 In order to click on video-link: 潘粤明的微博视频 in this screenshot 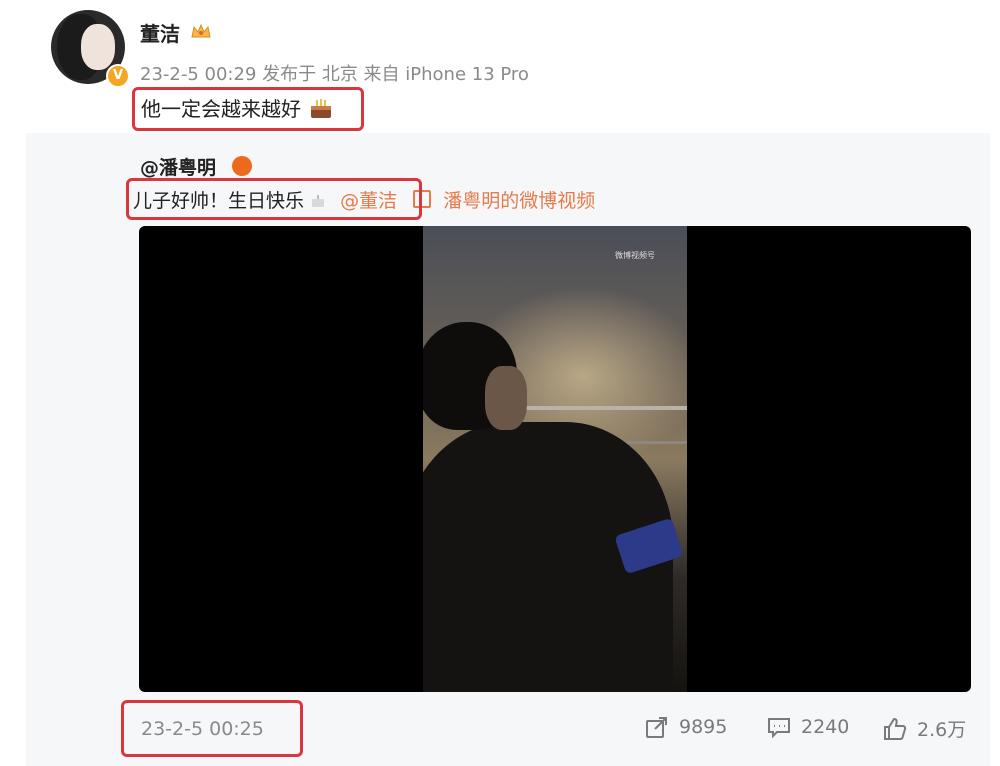, I will do `click(519, 201)`.